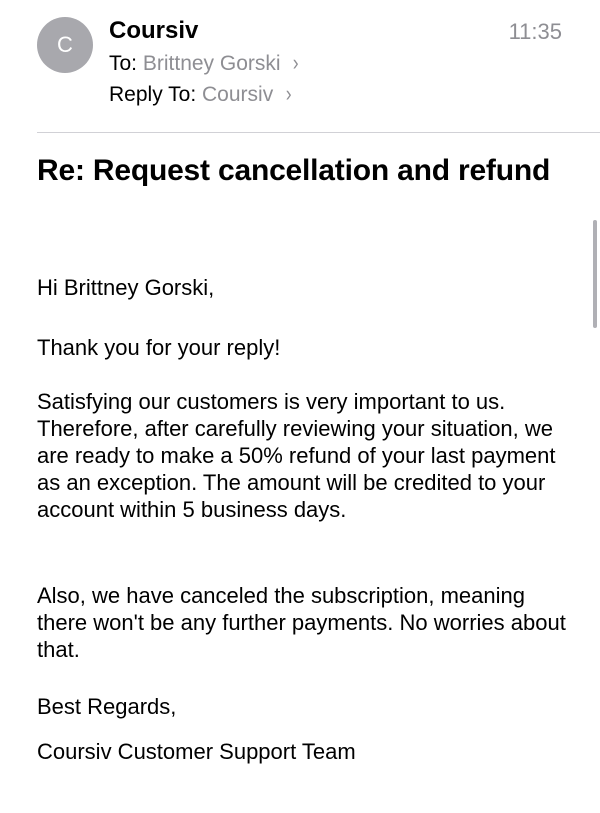 The height and width of the screenshot is (813, 600). Describe the element at coordinates (212, 63) in the screenshot. I see `to-recipient: Brittney Gorski` at that location.